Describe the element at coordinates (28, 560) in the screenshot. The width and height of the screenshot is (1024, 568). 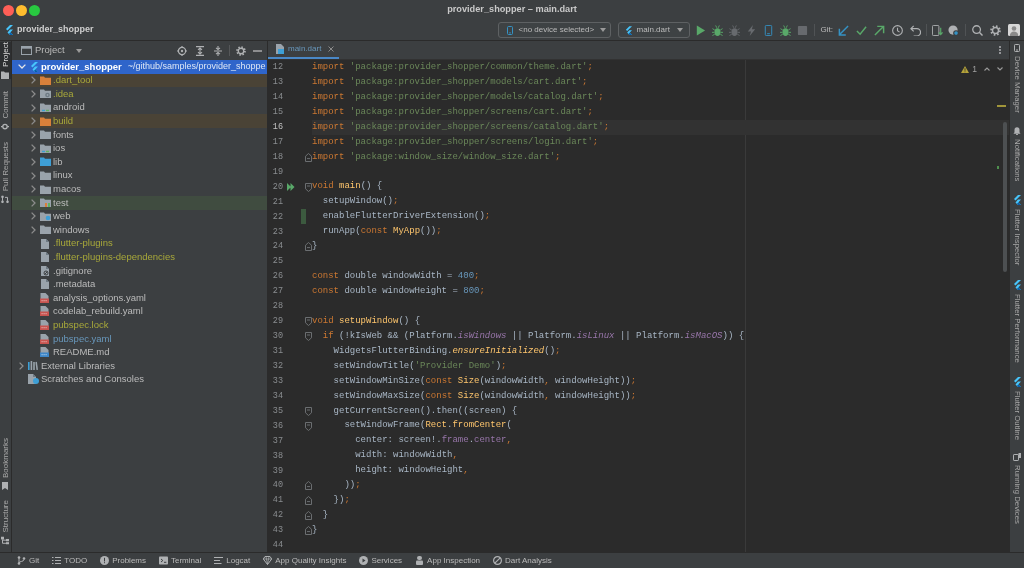
I see `tool-window-tab: Git` at that location.